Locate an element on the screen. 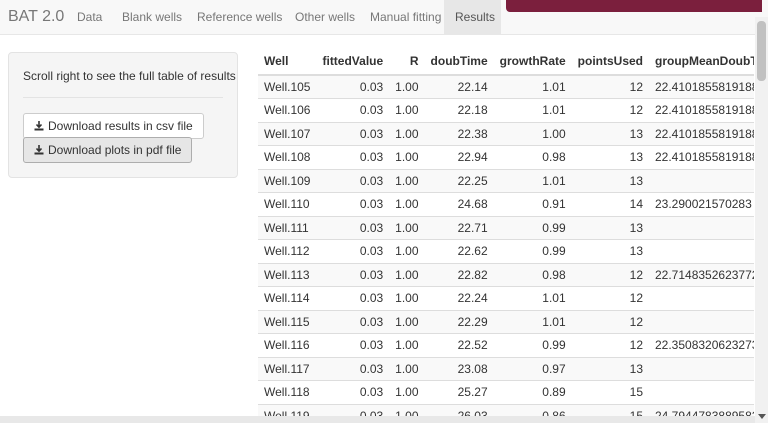  tab-results: Results is located at coordinates (472, 17).